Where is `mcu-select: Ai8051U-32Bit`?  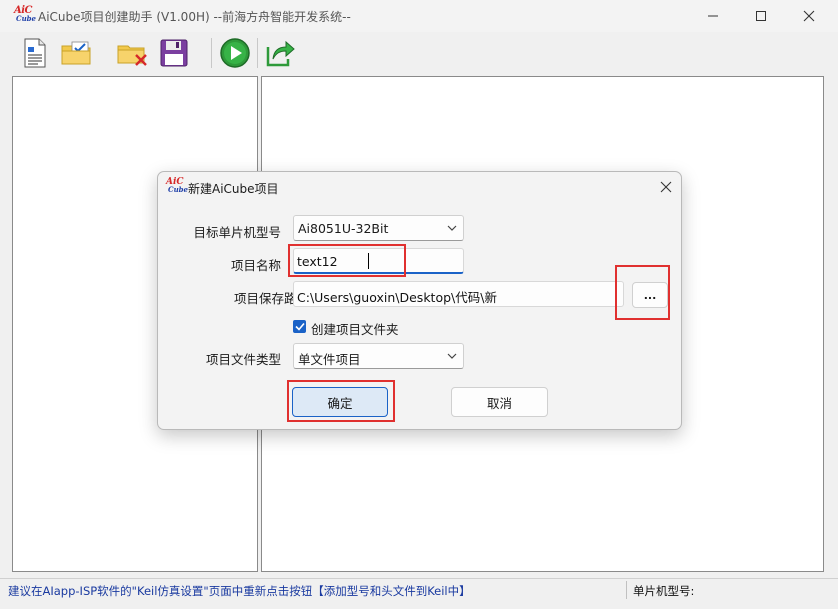 mcu-select: Ai8051U-32Bit is located at coordinates (378, 228).